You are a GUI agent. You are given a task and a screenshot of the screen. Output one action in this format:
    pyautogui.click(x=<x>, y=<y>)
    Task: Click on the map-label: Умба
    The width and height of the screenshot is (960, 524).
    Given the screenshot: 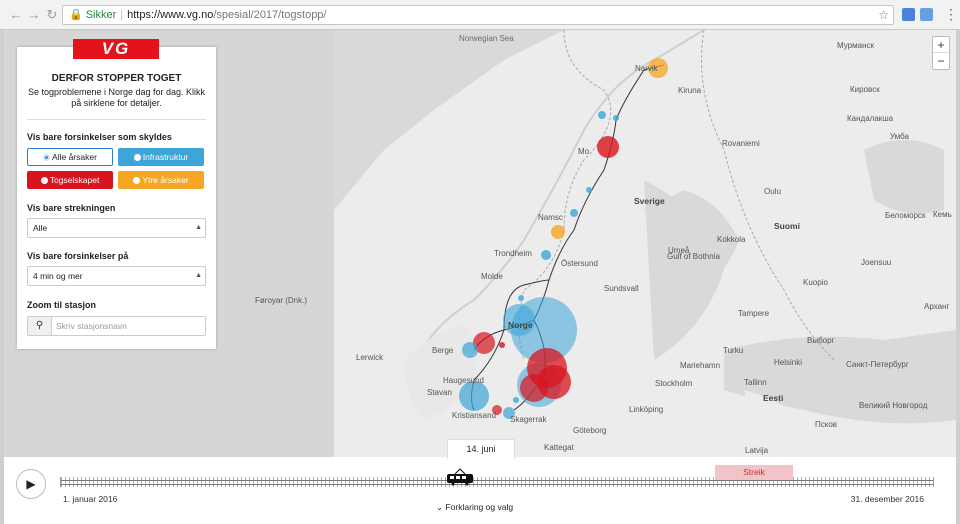 What is the action you would take?
    pyautogui.click(x=899, y=136)
    